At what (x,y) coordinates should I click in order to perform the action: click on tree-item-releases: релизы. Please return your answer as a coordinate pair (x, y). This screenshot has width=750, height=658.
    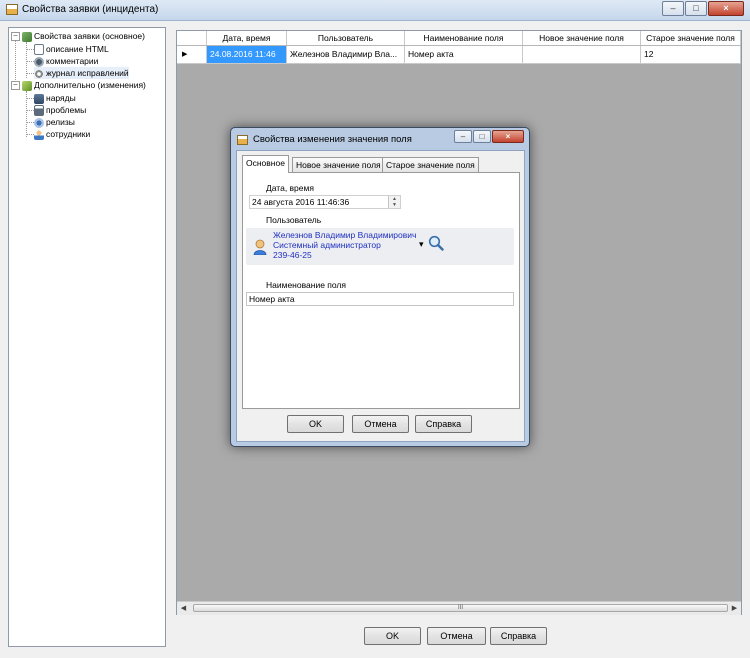
    Looking at the image, I should click on (54, 122).